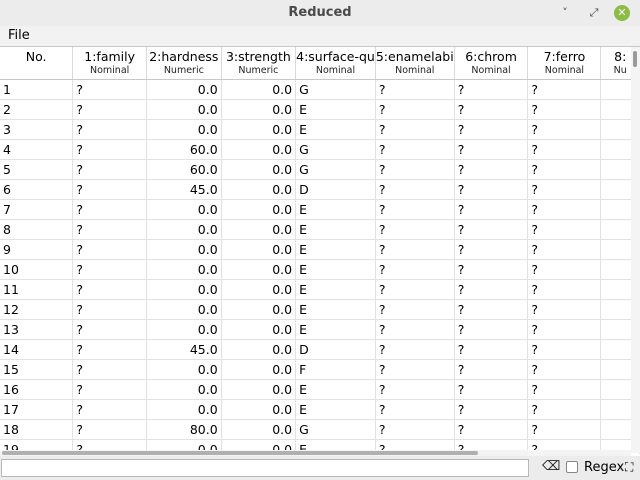 This screenshot has height=480, width=640. Describe the element at coordinates (564, 63) in the screenshot. I see `column-header-7: 7:ferro Nominal` at that location.